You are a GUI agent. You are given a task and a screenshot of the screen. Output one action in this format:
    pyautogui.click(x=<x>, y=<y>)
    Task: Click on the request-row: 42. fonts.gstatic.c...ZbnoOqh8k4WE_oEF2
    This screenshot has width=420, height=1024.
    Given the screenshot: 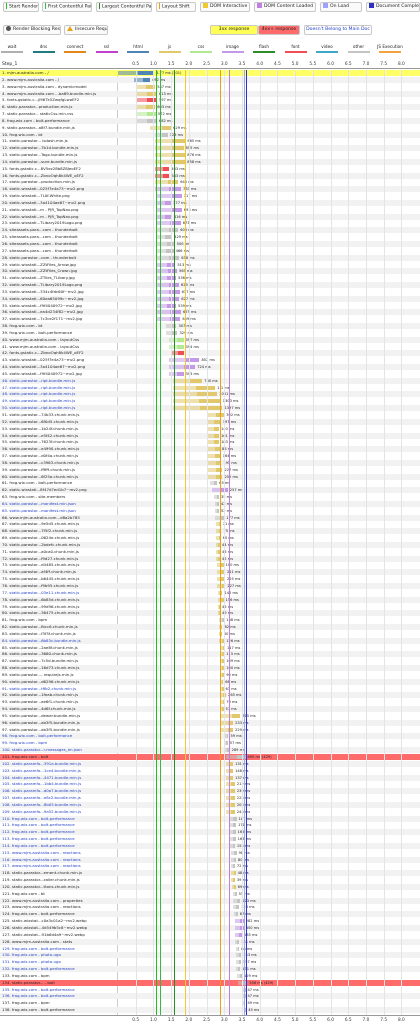 What is the action you would take?
    pyautogui.click(x=210, y=353)
    